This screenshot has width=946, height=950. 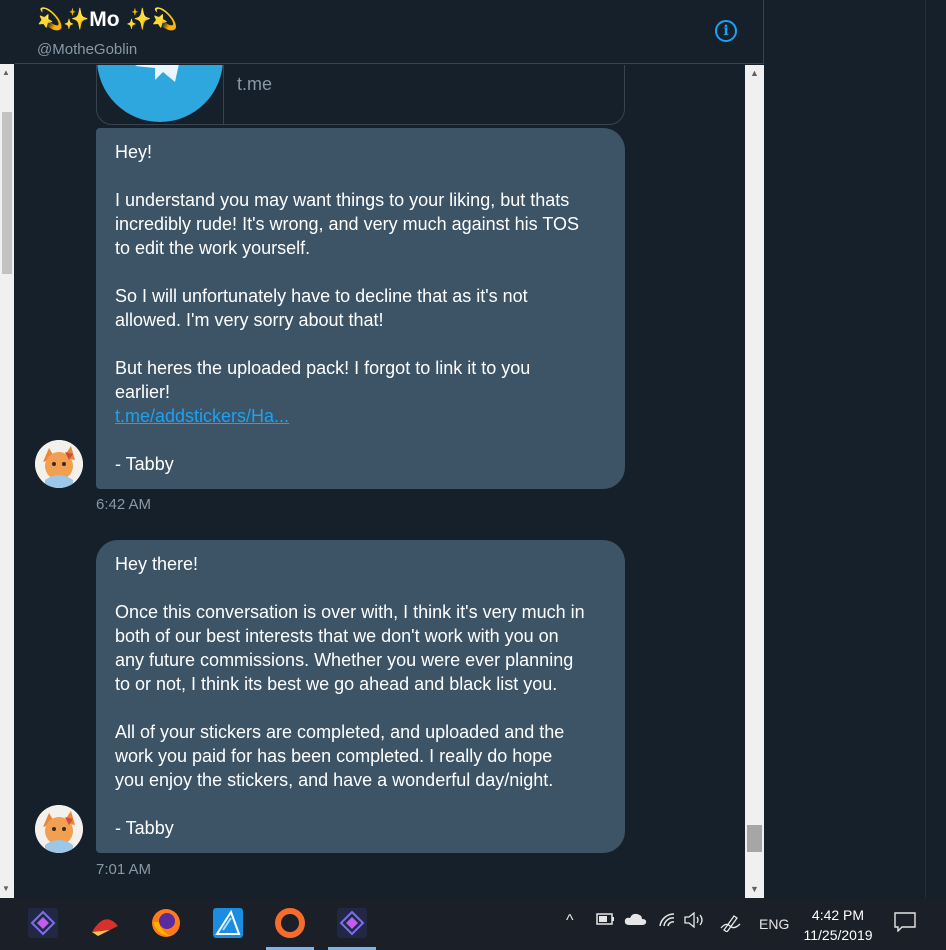 I want to click on system-clock: 4:42 PM 11/25/2019, so click(x=838, y=925).